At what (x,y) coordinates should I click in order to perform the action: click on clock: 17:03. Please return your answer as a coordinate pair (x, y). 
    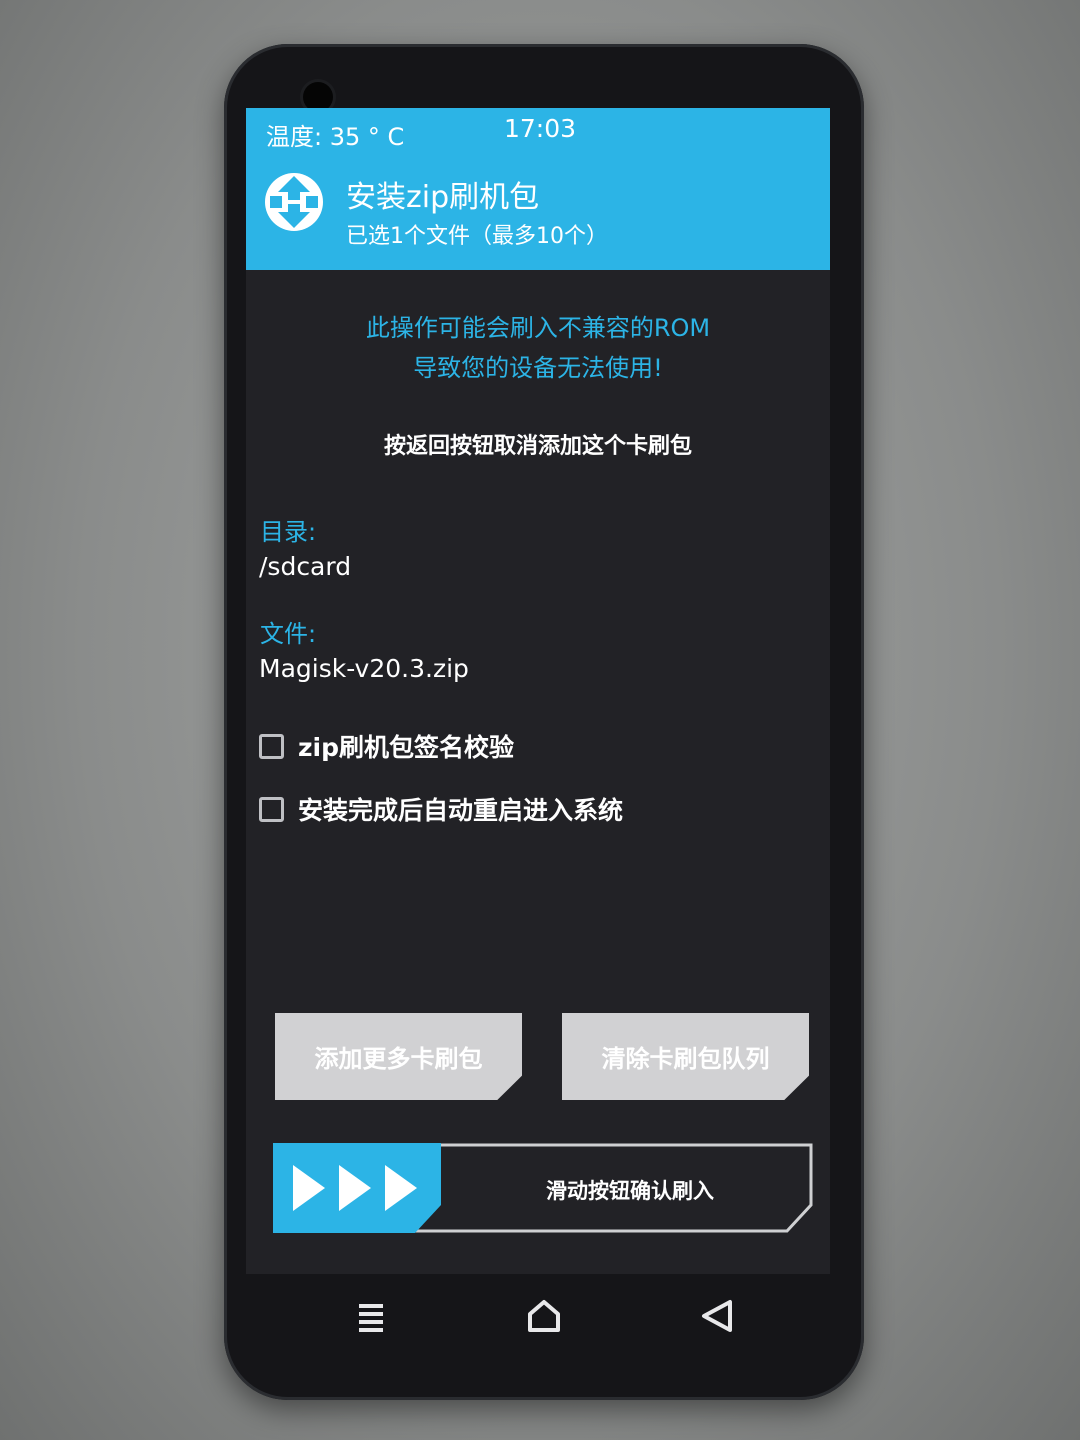
    Looking at the image, I should click on (540, 128).